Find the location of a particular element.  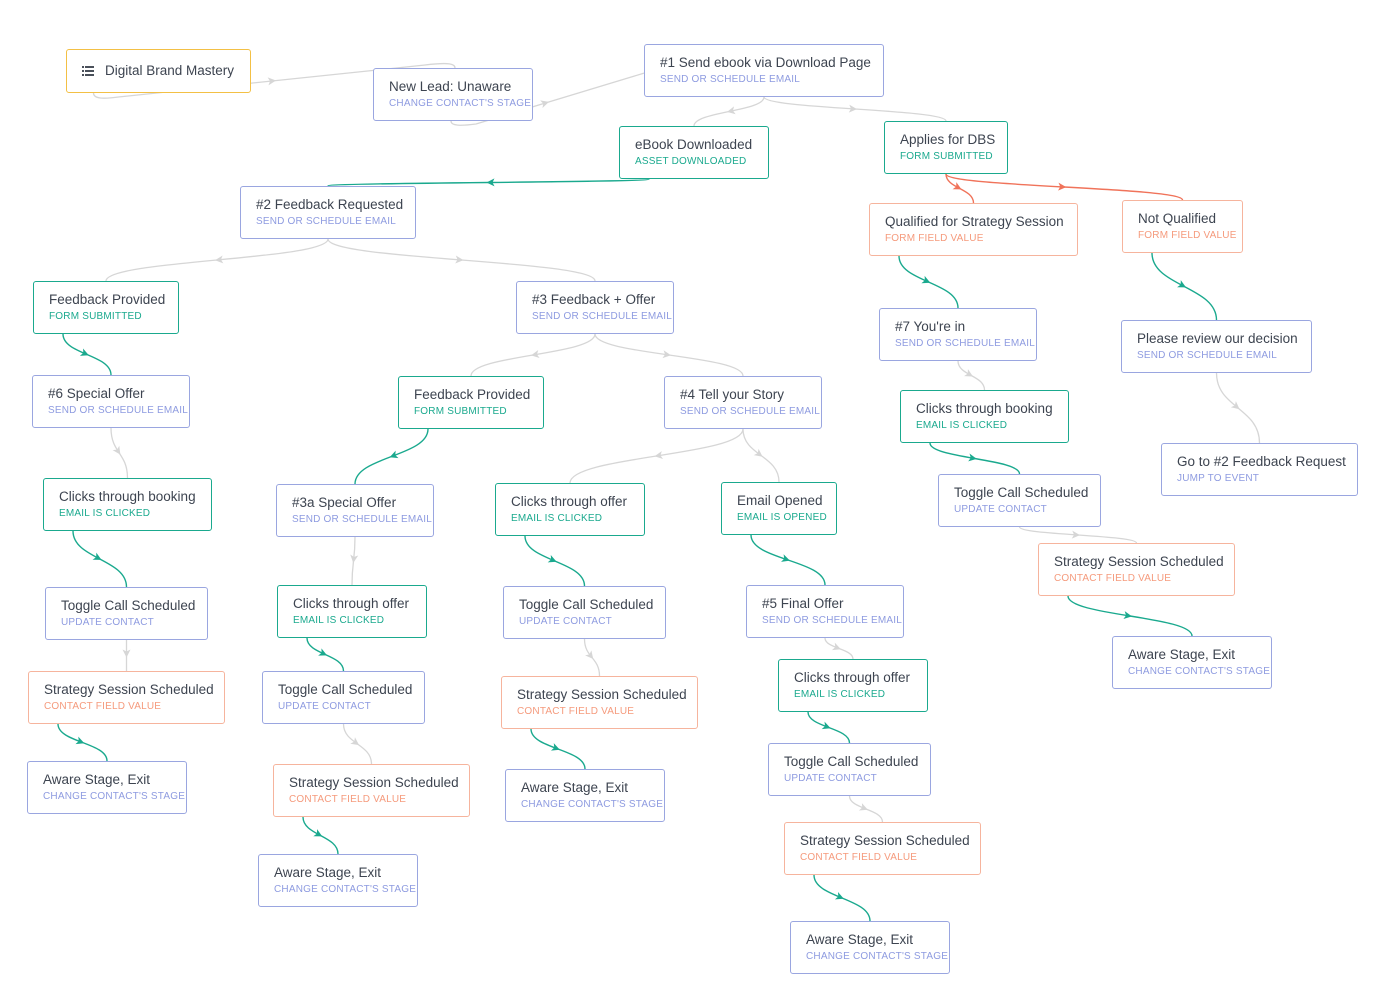

connector-n8-n12 is located at coordinates (87, 354).